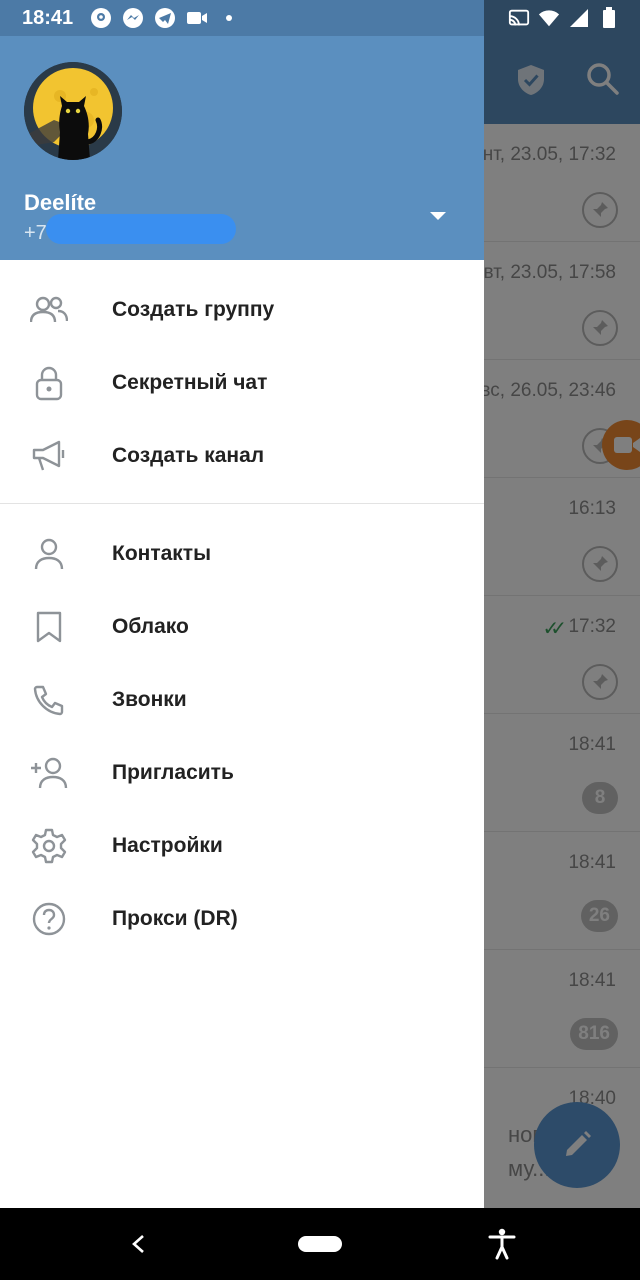 This screenshot has height=1280, width=640. What do you see at coordinates (35, 233) in the screenshot?
I see `user-phone: +7` at bounding box center [35, 233].